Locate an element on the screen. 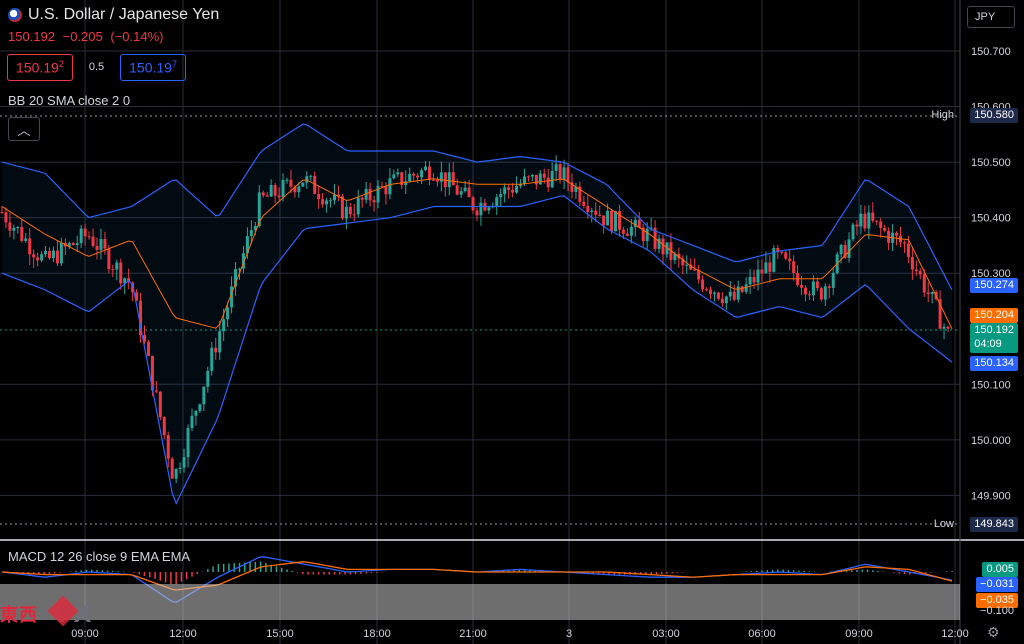 Image resolution: width=1024 pixels, height=644 pixels. currency-button: JPY is located at coordinates (991, 17).